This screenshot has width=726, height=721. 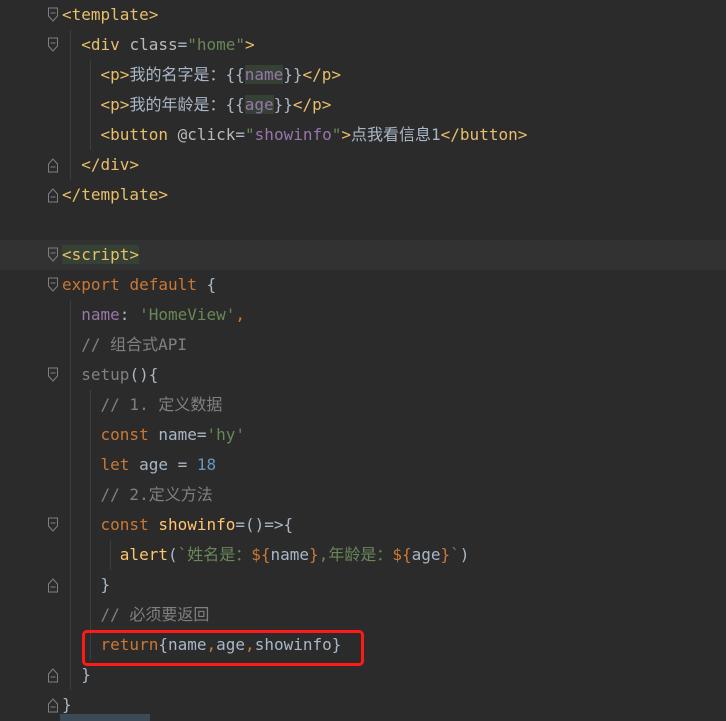 What do you see at coordinates (363, 225) in the screenshot?
I see `code-line` at bounding box center [363, 225].